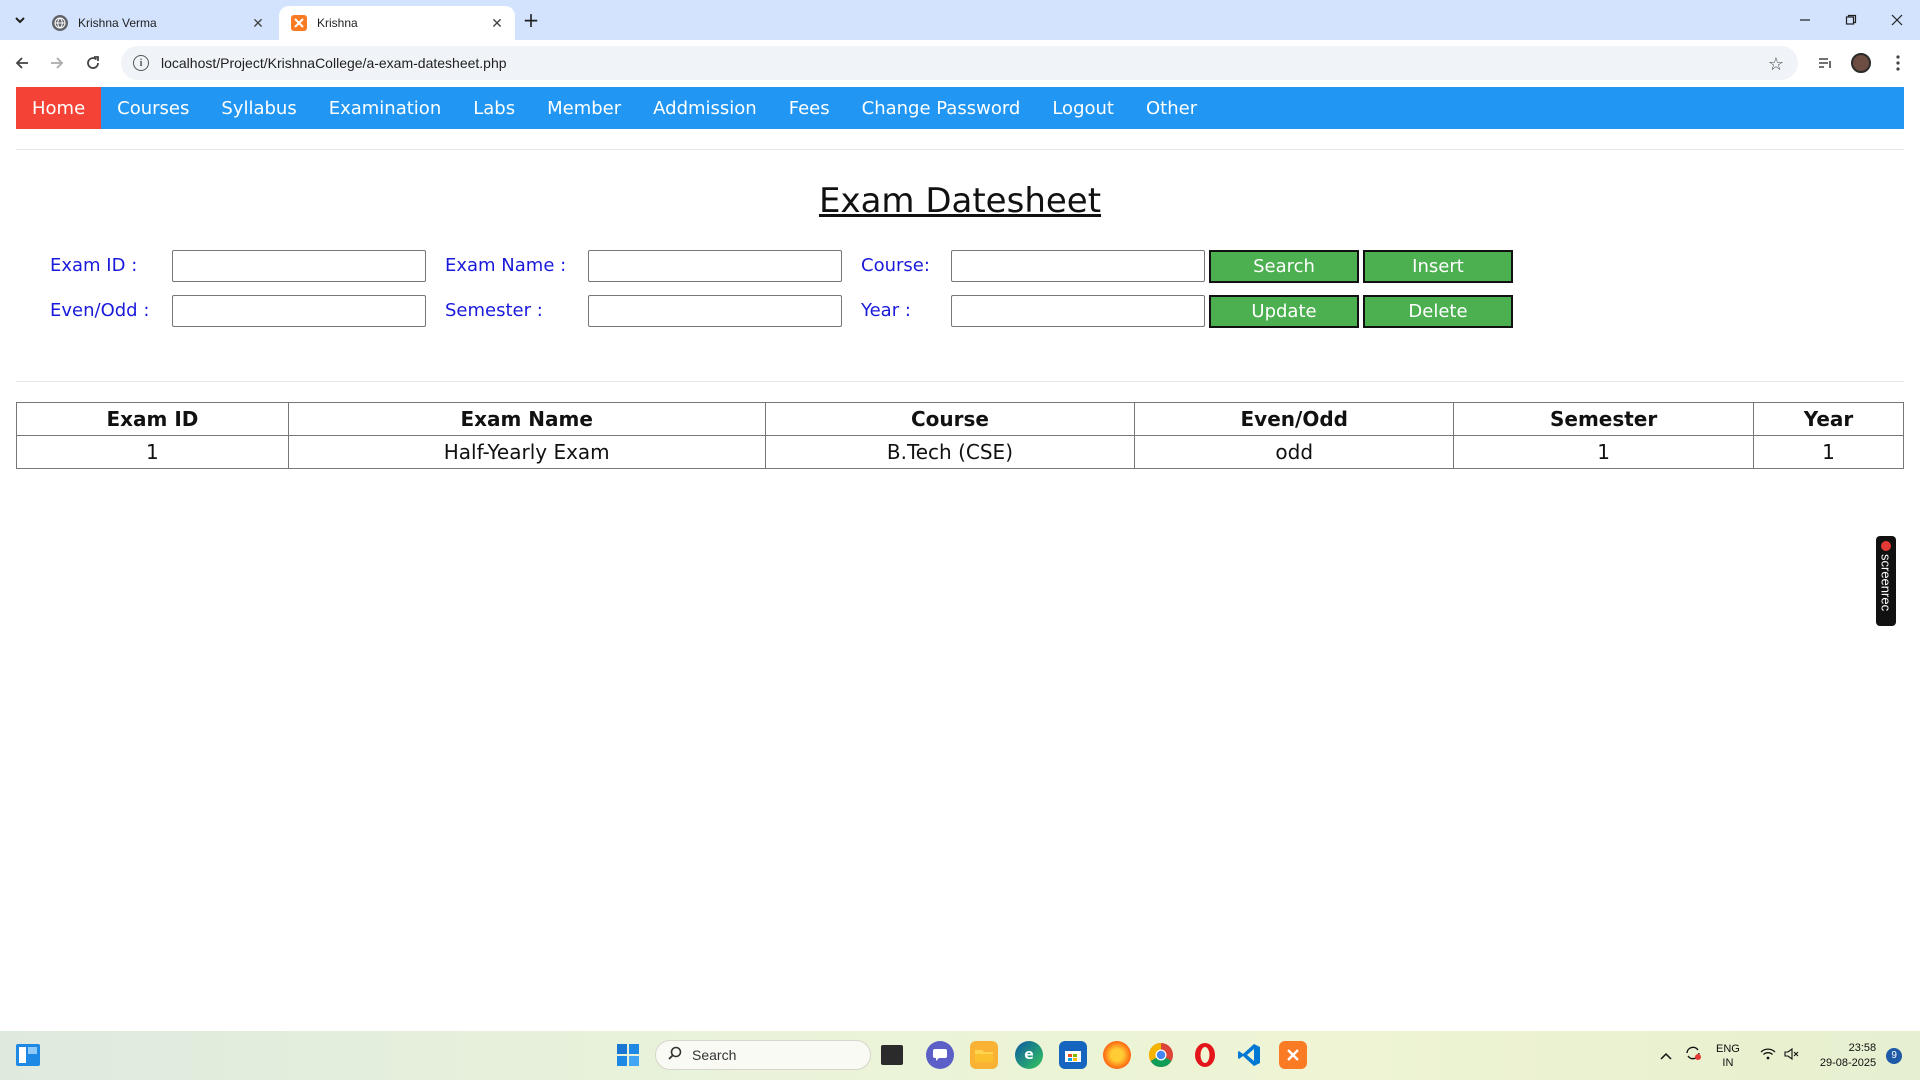  Describe the element at coordinates (1792, 1056) in the screenshot. I see `speaker-muted-icon` at that location.